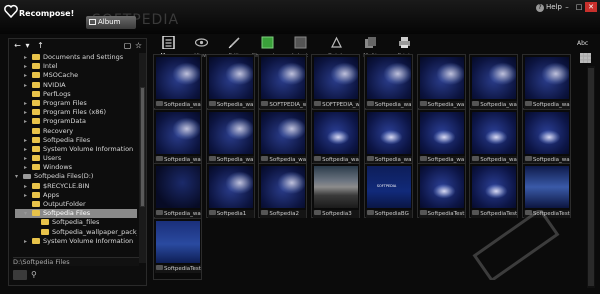 This screenshot has width=600, height=294. Describe the element at coordinates (76, 57) in the screenshot. I see `tree-item: ▸ Documents and Settings` at that location.